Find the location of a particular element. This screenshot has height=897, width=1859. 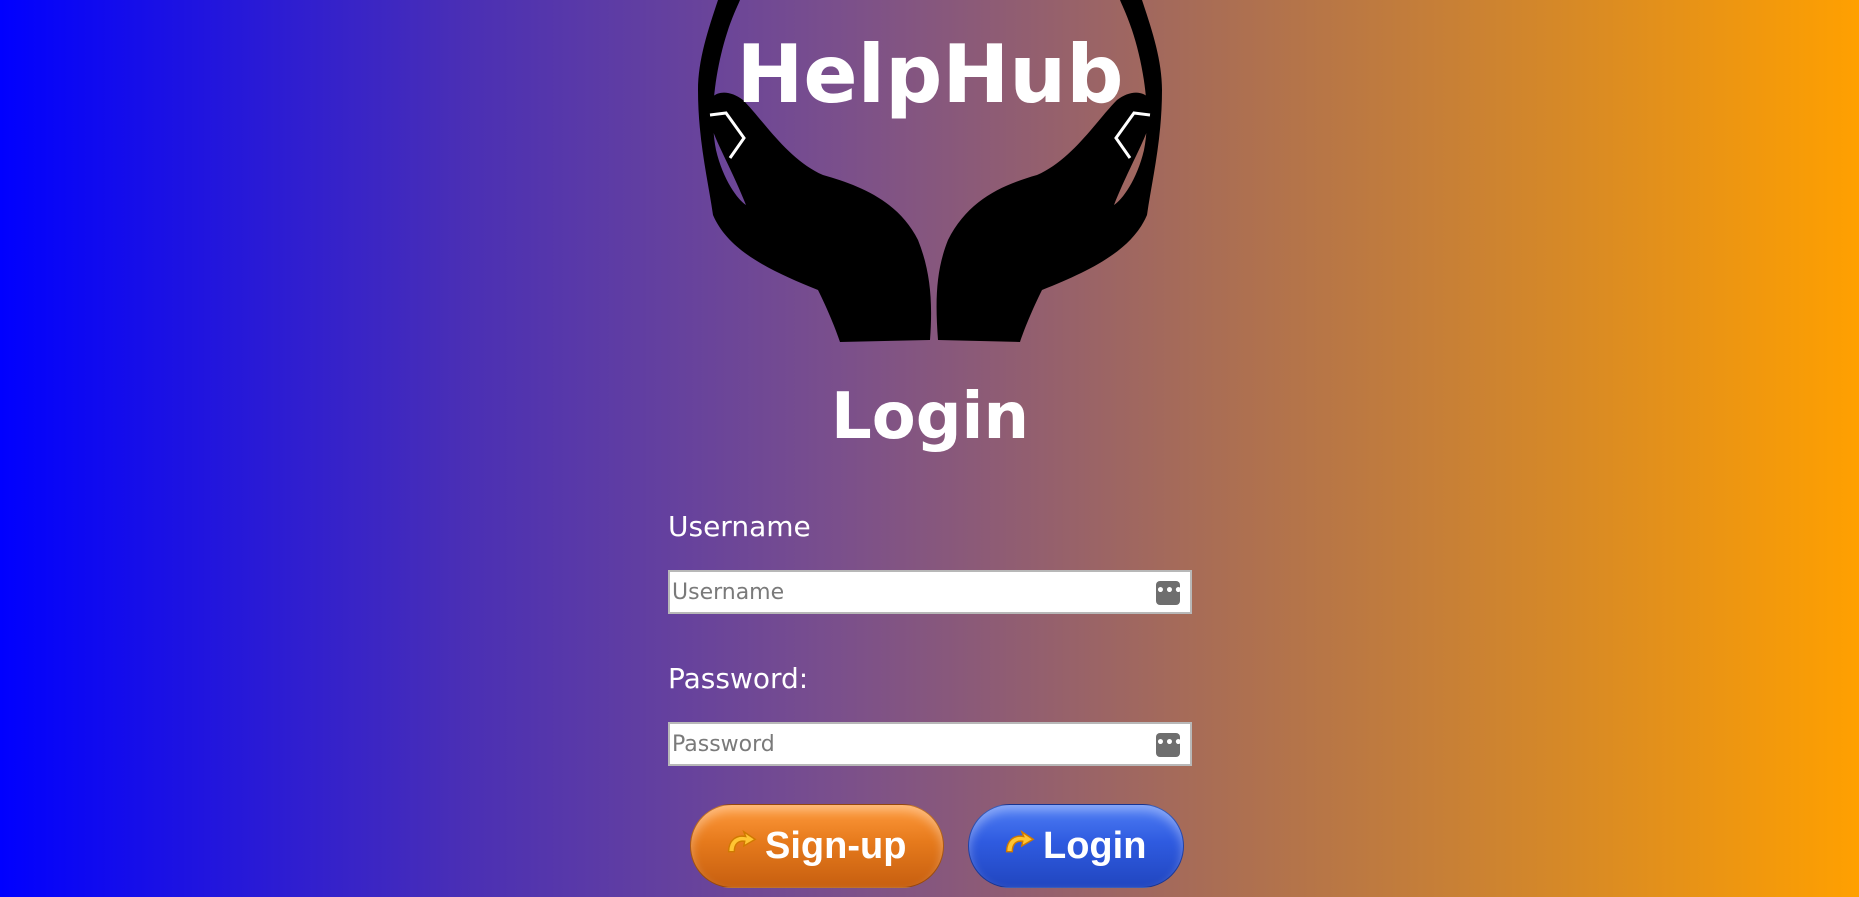

username-label: Username is located at coordinates (739, 526).